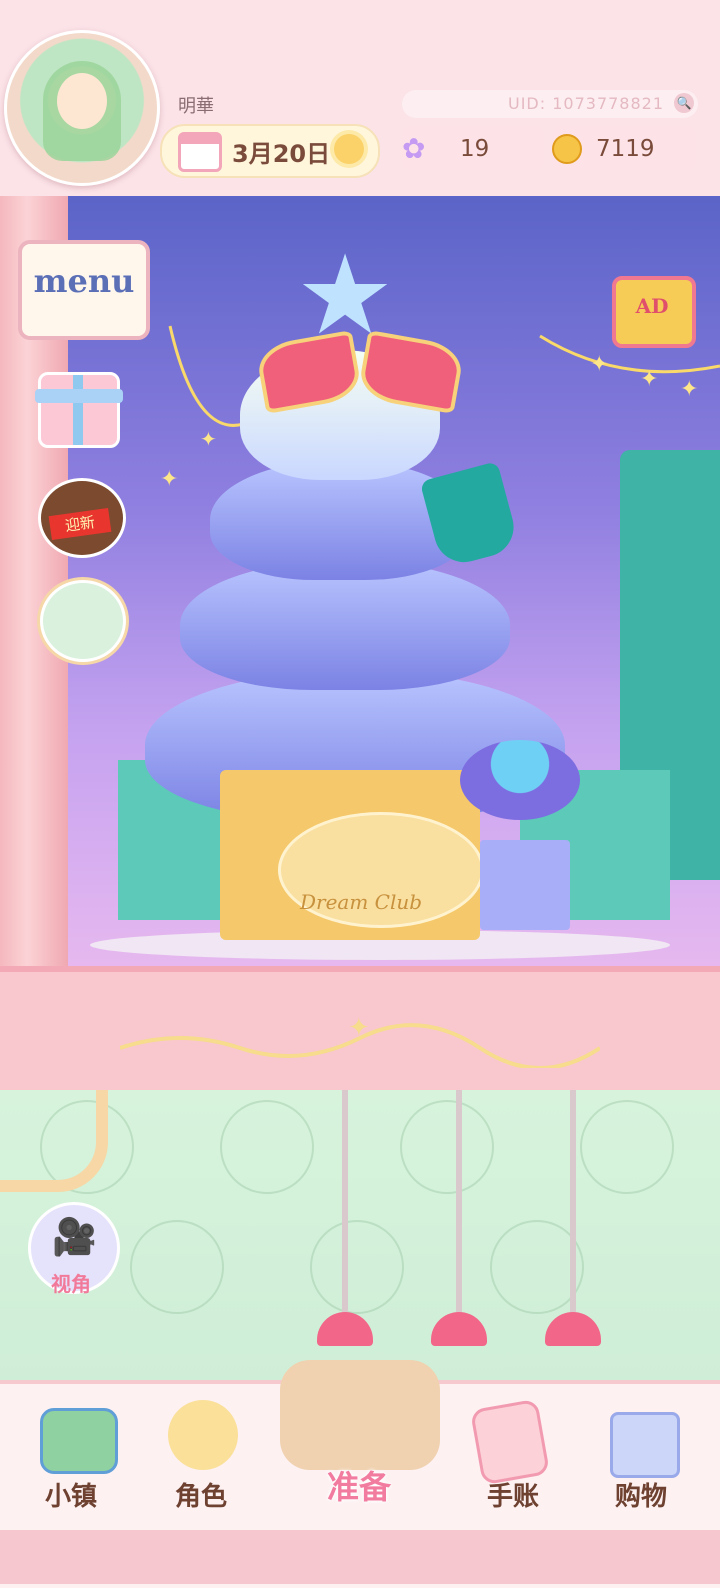  What do you see at coordinates (281, 154) in the screenshot?
I see `date-text: 3月20日` at bounding box center [281, 154].